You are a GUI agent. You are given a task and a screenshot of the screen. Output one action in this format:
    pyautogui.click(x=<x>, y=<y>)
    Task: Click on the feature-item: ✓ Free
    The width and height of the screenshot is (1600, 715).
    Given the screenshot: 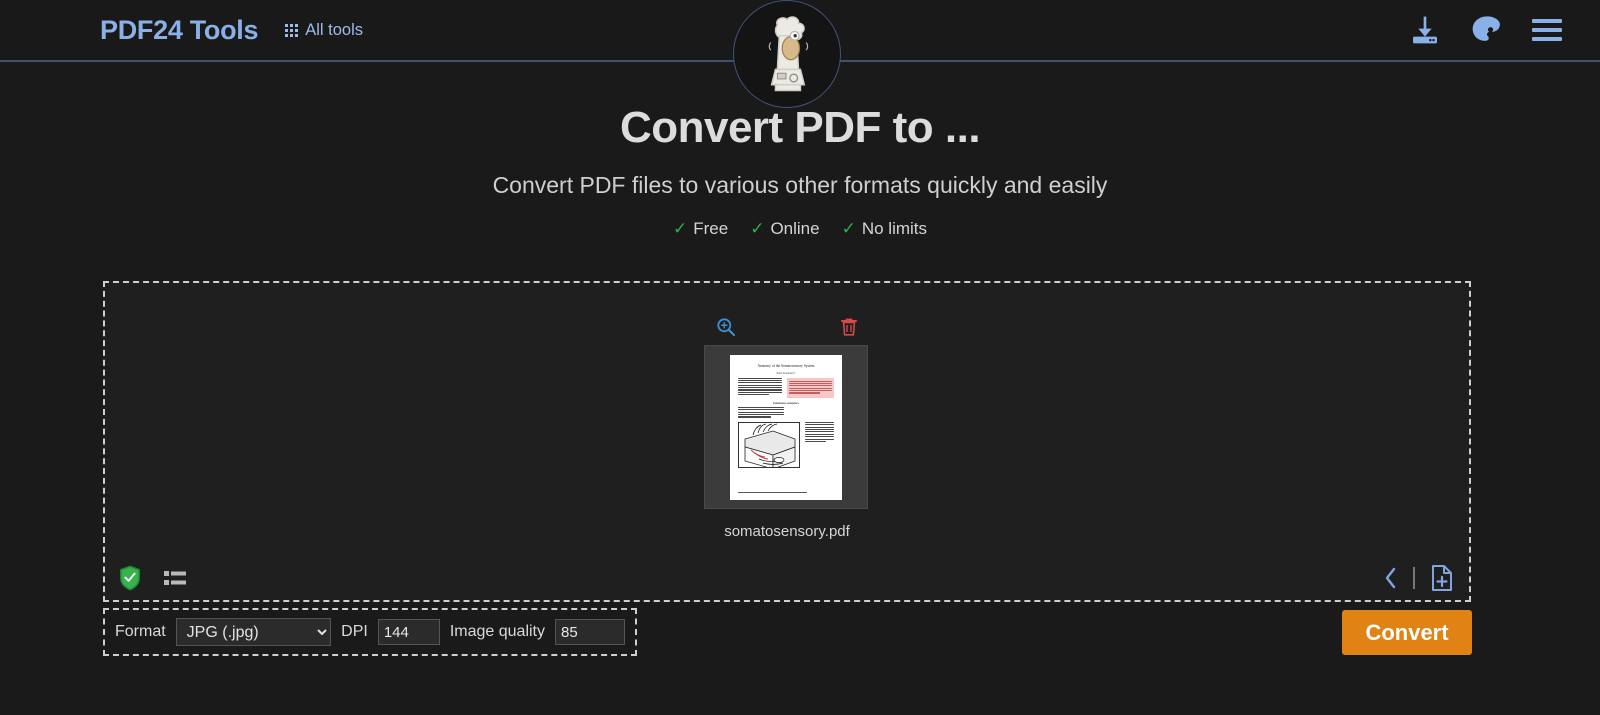 What is the action you would take?
    pyautogui.click(x=700, y=229)
    